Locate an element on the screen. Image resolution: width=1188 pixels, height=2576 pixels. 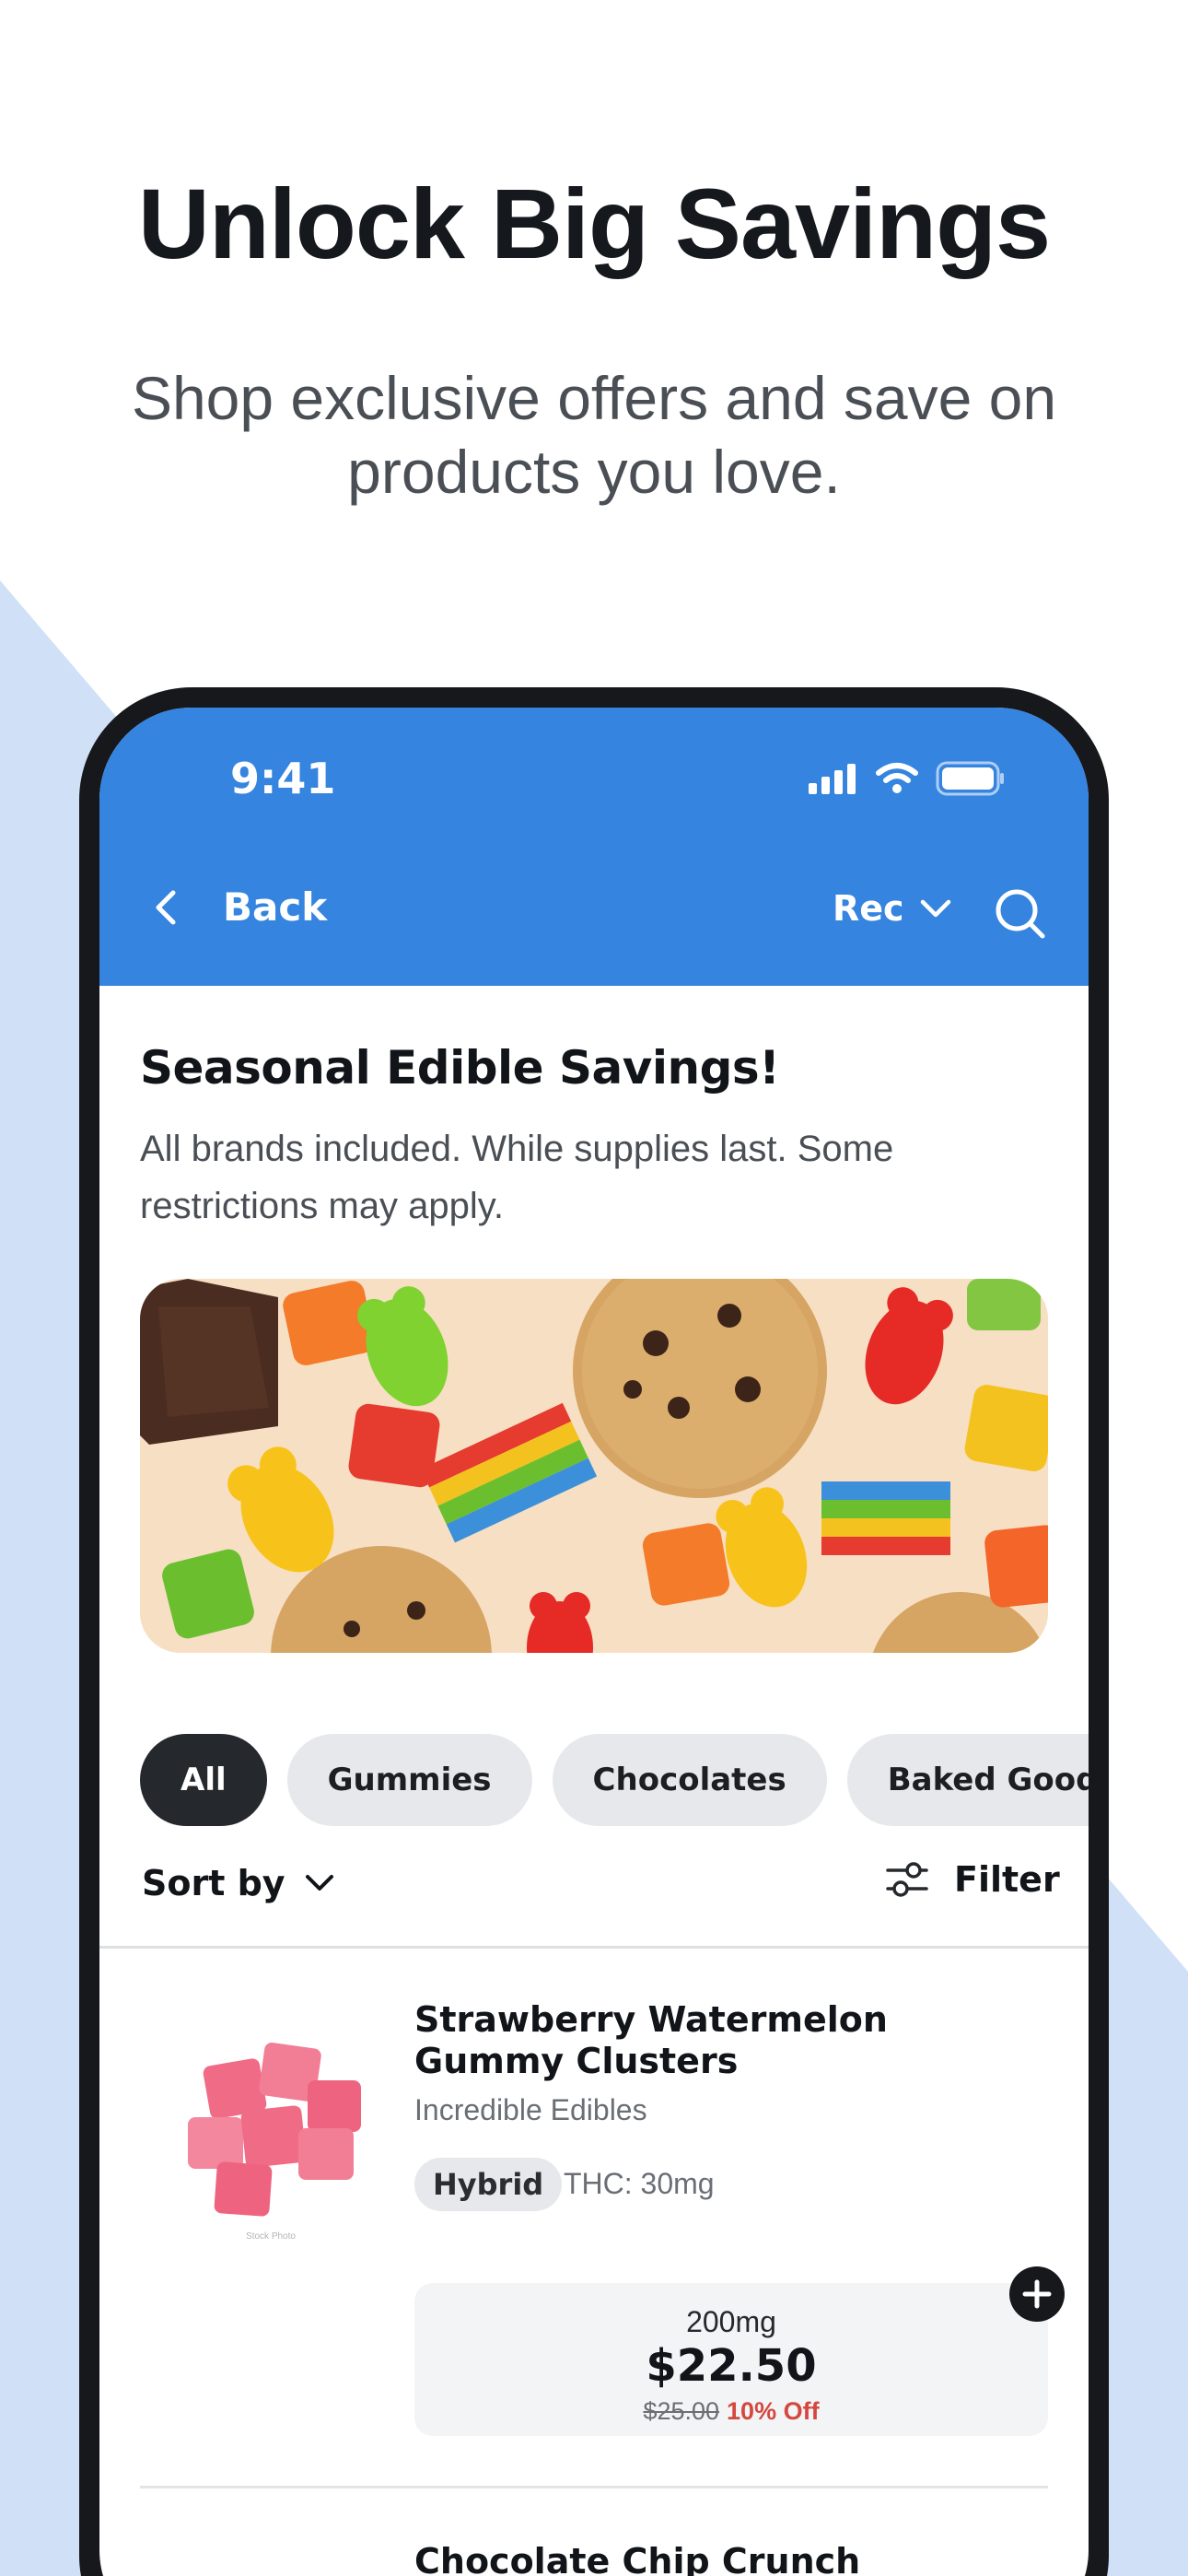
price-weight: 200mg is located at coordinates (731, 2321).